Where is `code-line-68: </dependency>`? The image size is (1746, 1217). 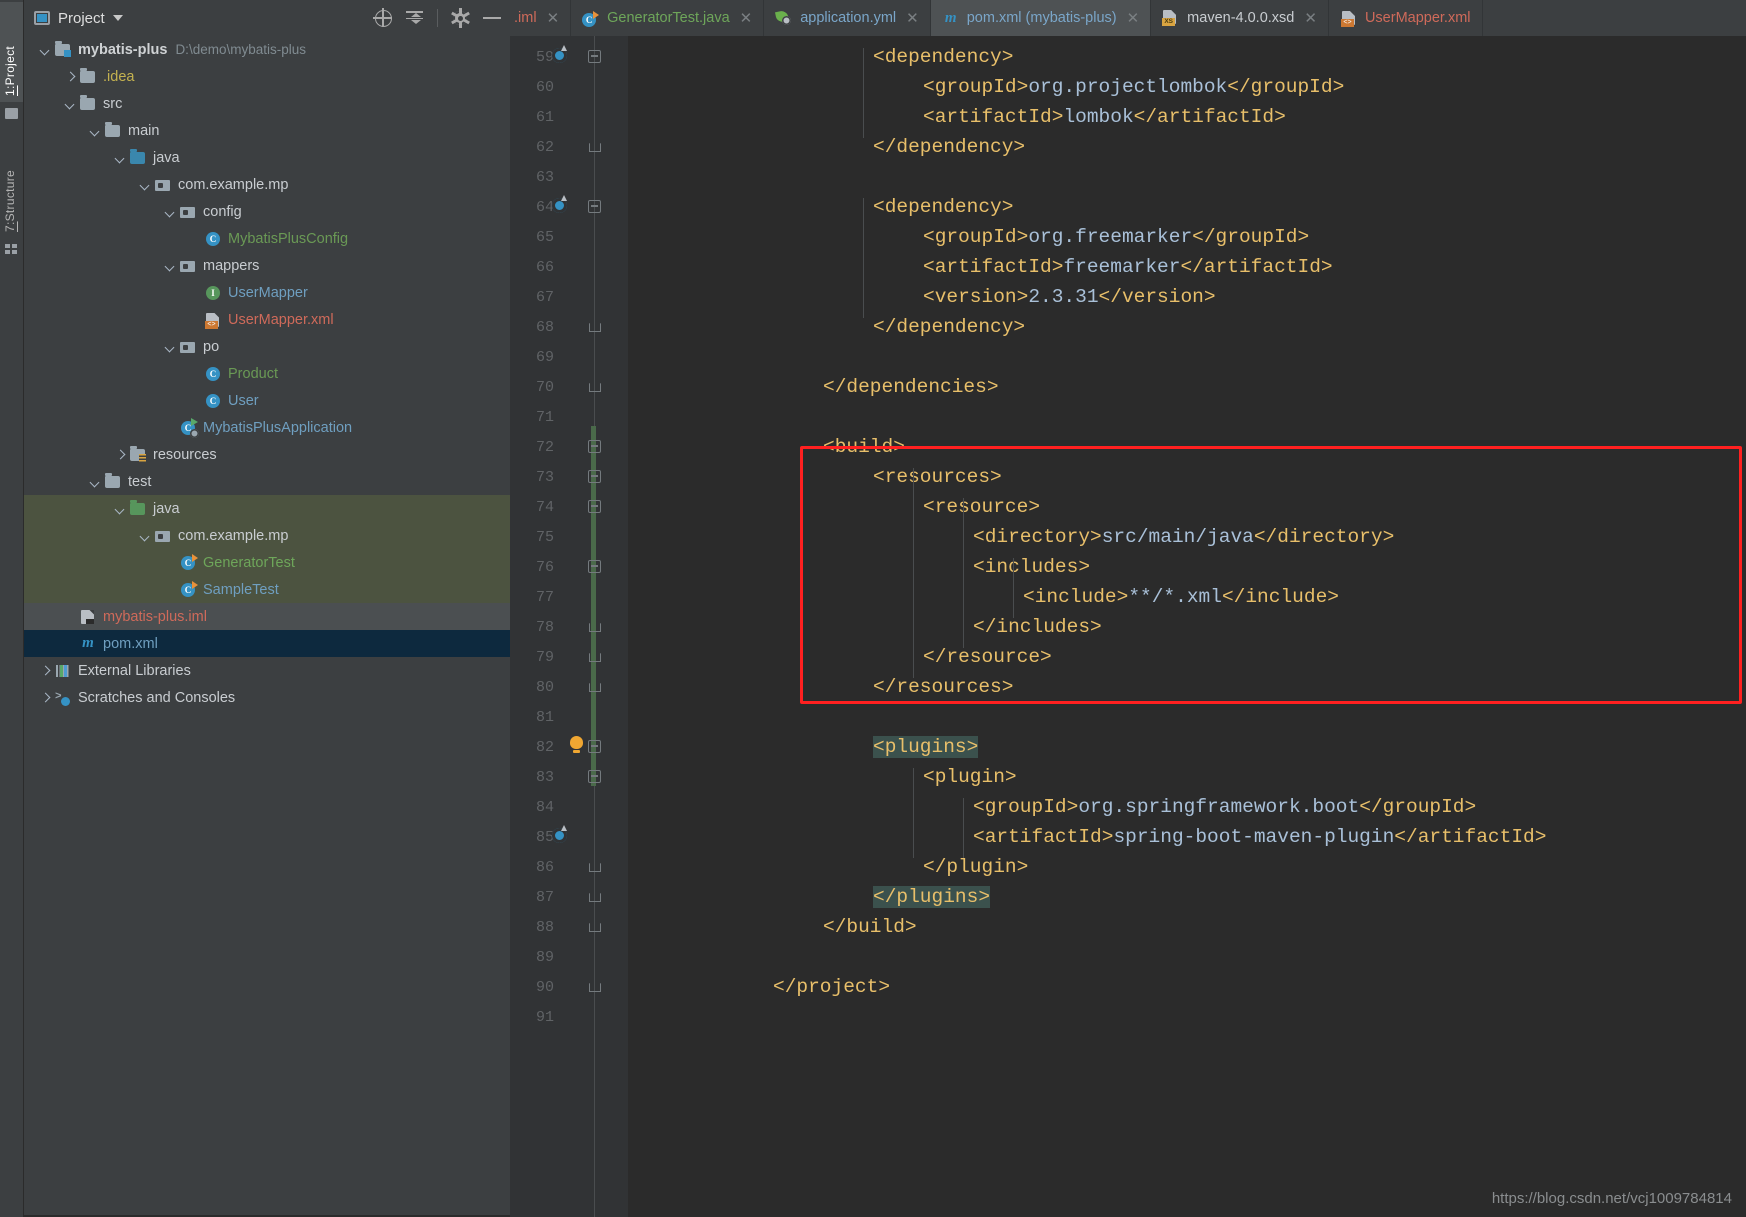 code-line-68: </dependency> is located at coordinates (1187, 327).